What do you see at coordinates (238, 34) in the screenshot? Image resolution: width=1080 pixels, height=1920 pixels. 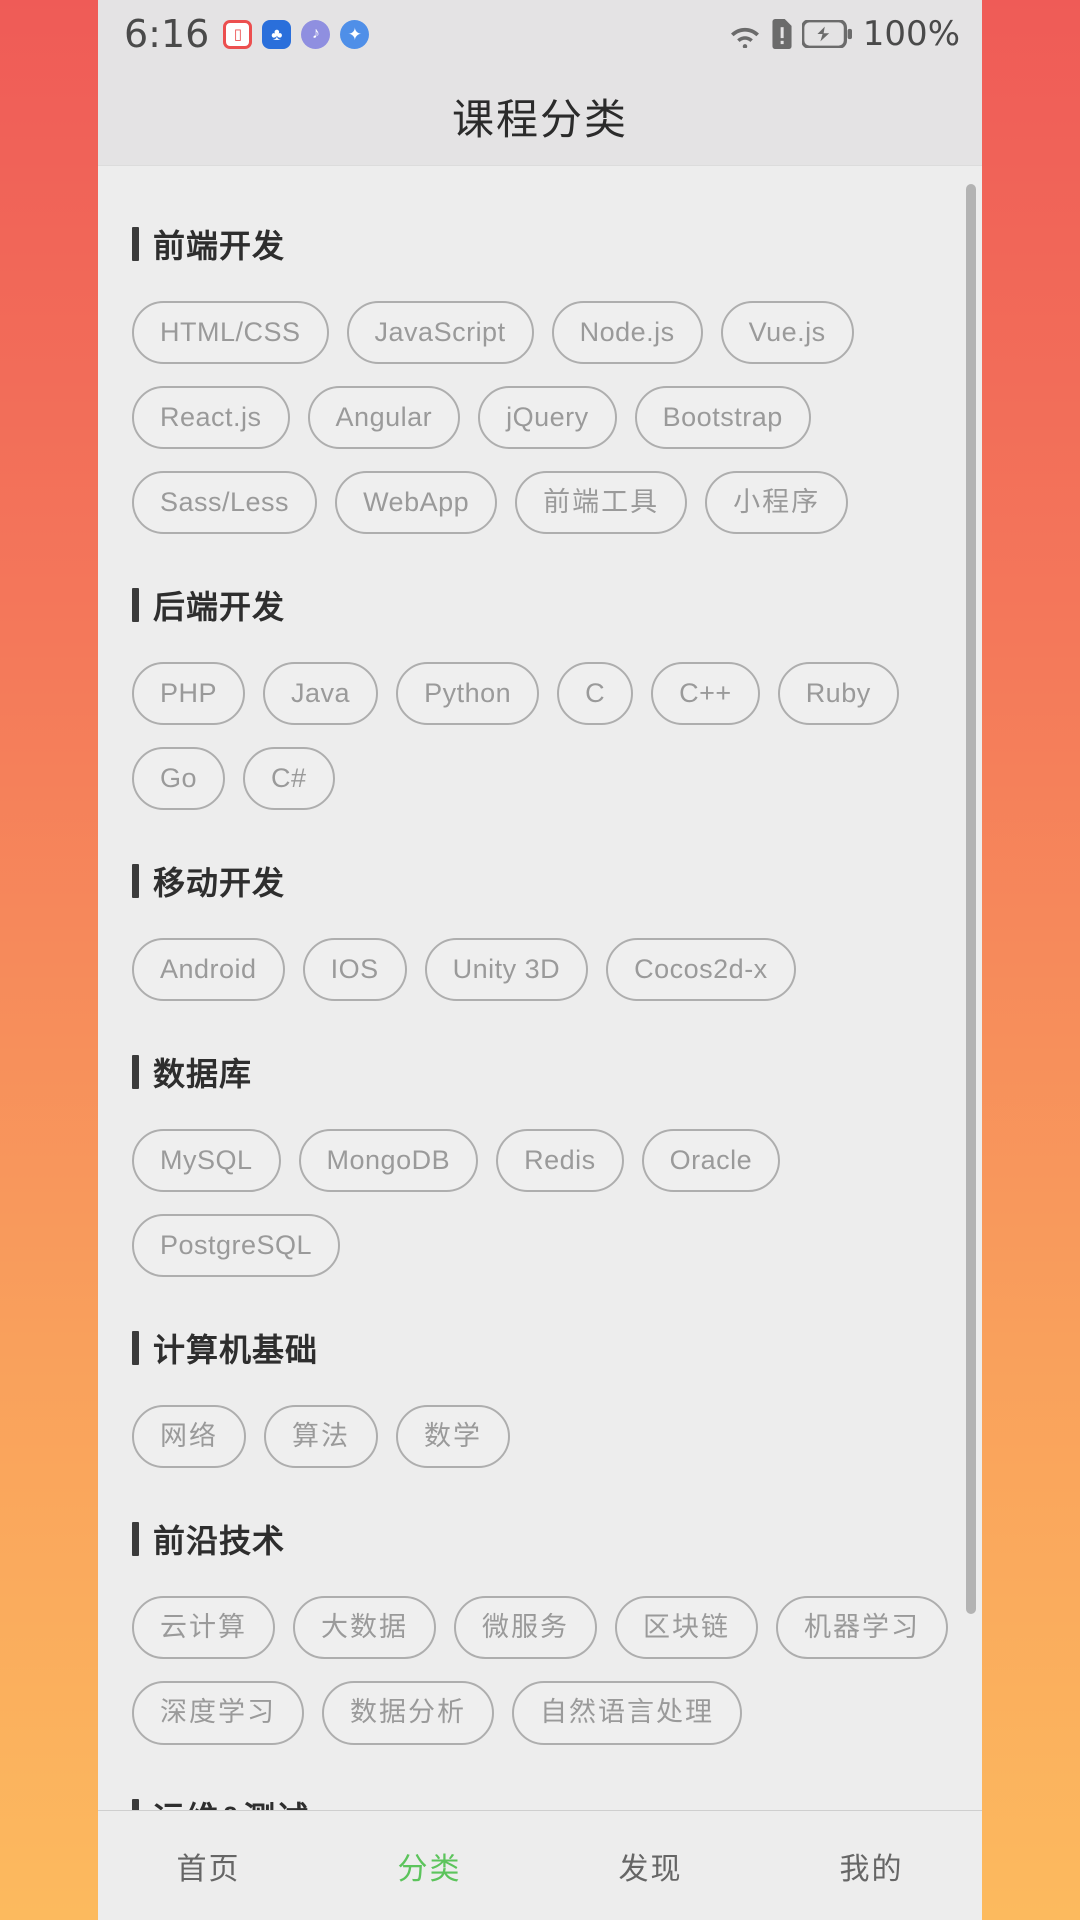 I see `book-app-icon: ▯` at bounding box center [238, 34].